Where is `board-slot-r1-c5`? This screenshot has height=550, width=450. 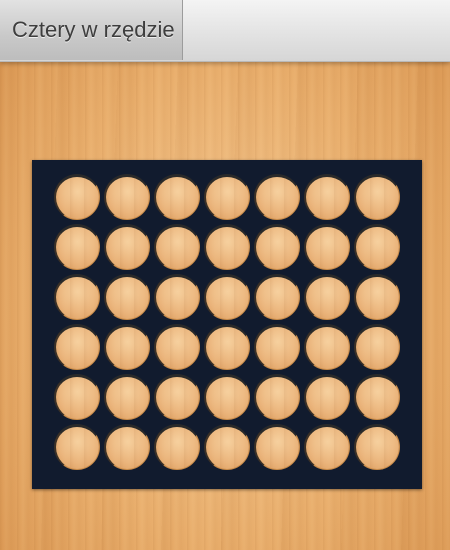
board-slot-r1-c5 is located at coordinates (277, 197).